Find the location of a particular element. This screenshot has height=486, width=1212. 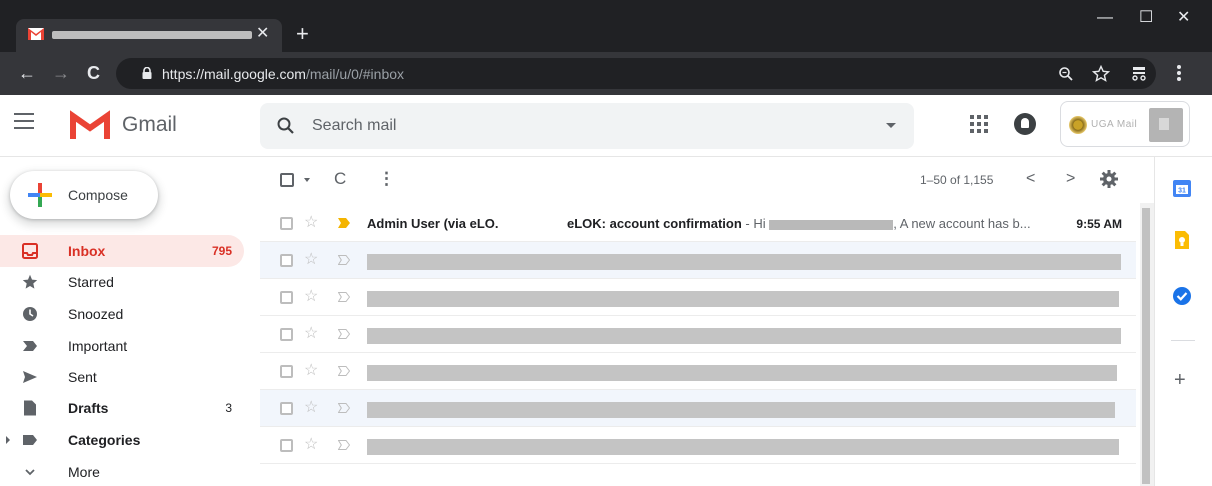

window-close-button: ✕ is located at coordinates (1183, 18).